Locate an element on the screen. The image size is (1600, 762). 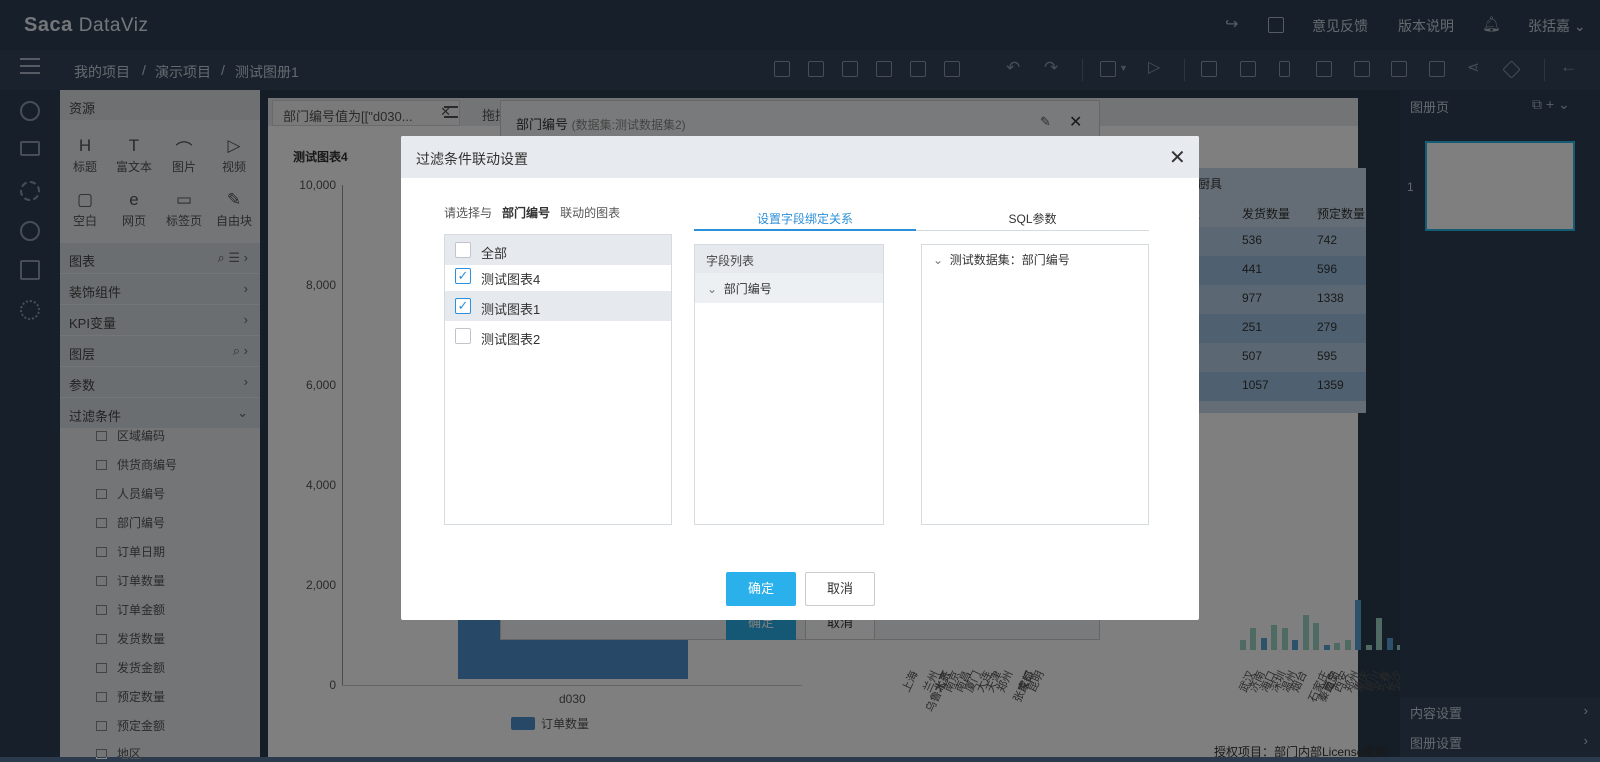
tab-field-binding: 设置字段绑定关系 is located at coordinates (805, 218).